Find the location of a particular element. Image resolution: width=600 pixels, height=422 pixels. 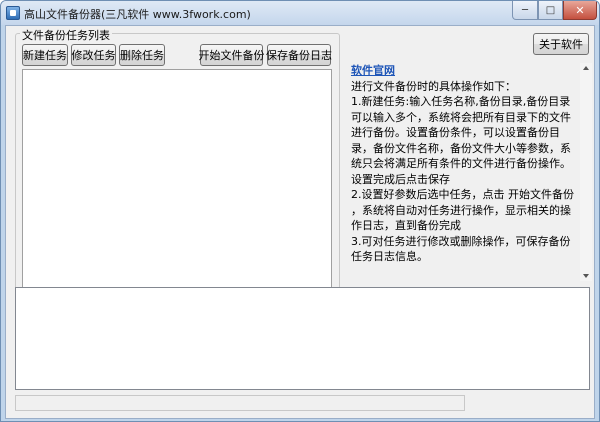

edit-task-button: 修改任务 is located at coordinates (93, 55).